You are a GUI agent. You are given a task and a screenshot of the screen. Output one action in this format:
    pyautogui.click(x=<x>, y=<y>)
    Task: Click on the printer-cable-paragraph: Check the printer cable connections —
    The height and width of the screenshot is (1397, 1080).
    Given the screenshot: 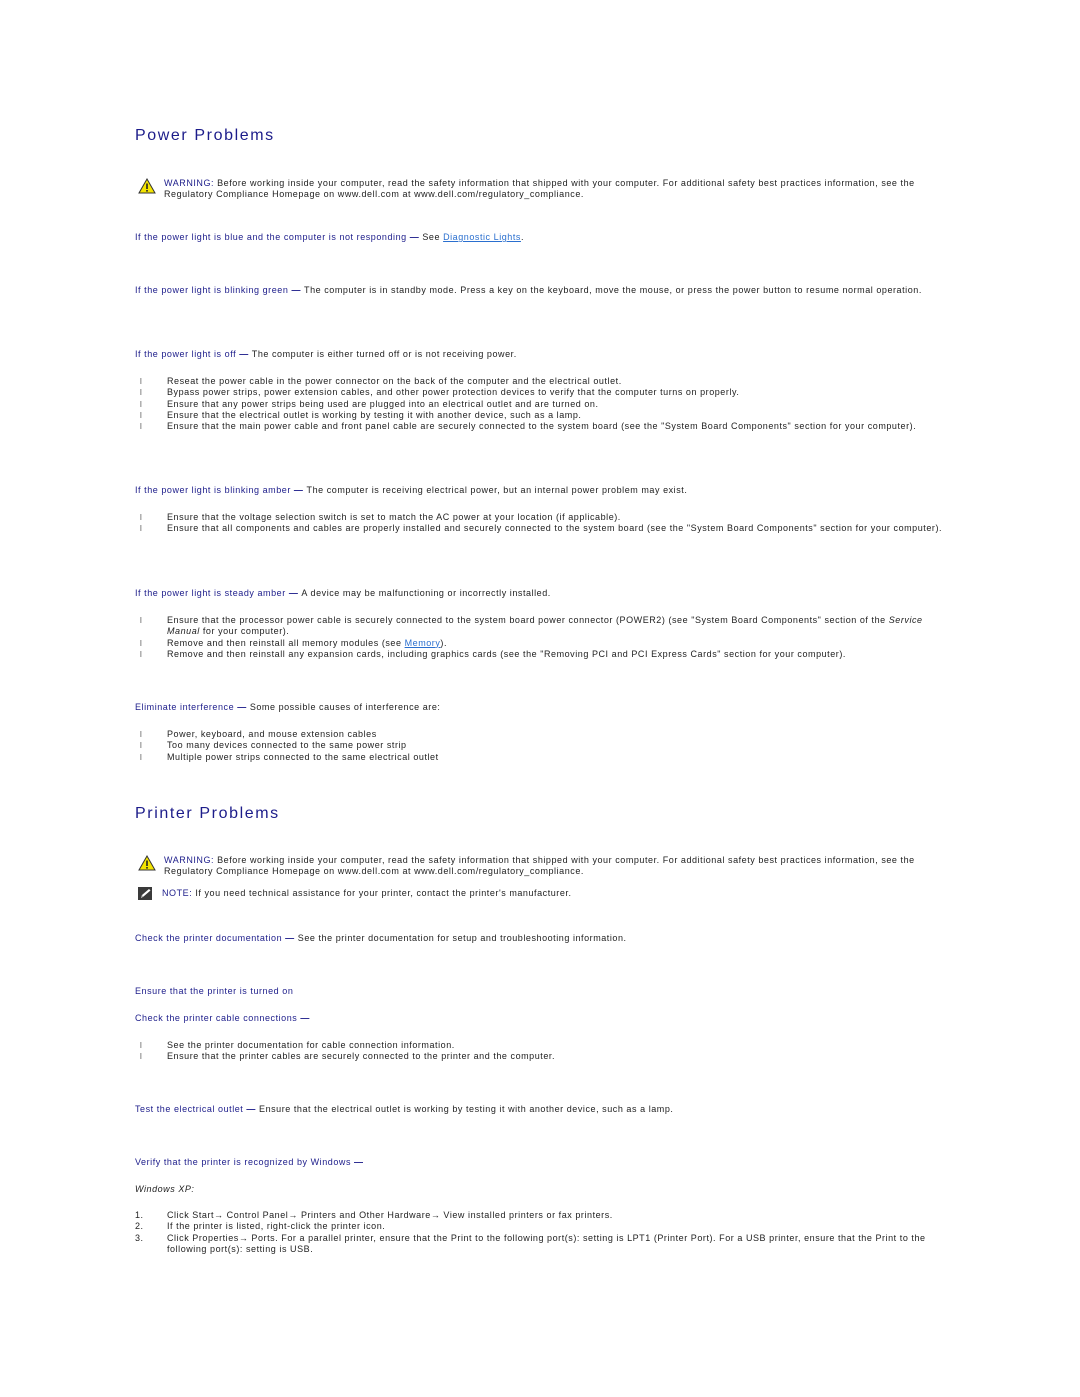 What is the action you would take?
    pyautogui.click(x=541, y=1018)
    